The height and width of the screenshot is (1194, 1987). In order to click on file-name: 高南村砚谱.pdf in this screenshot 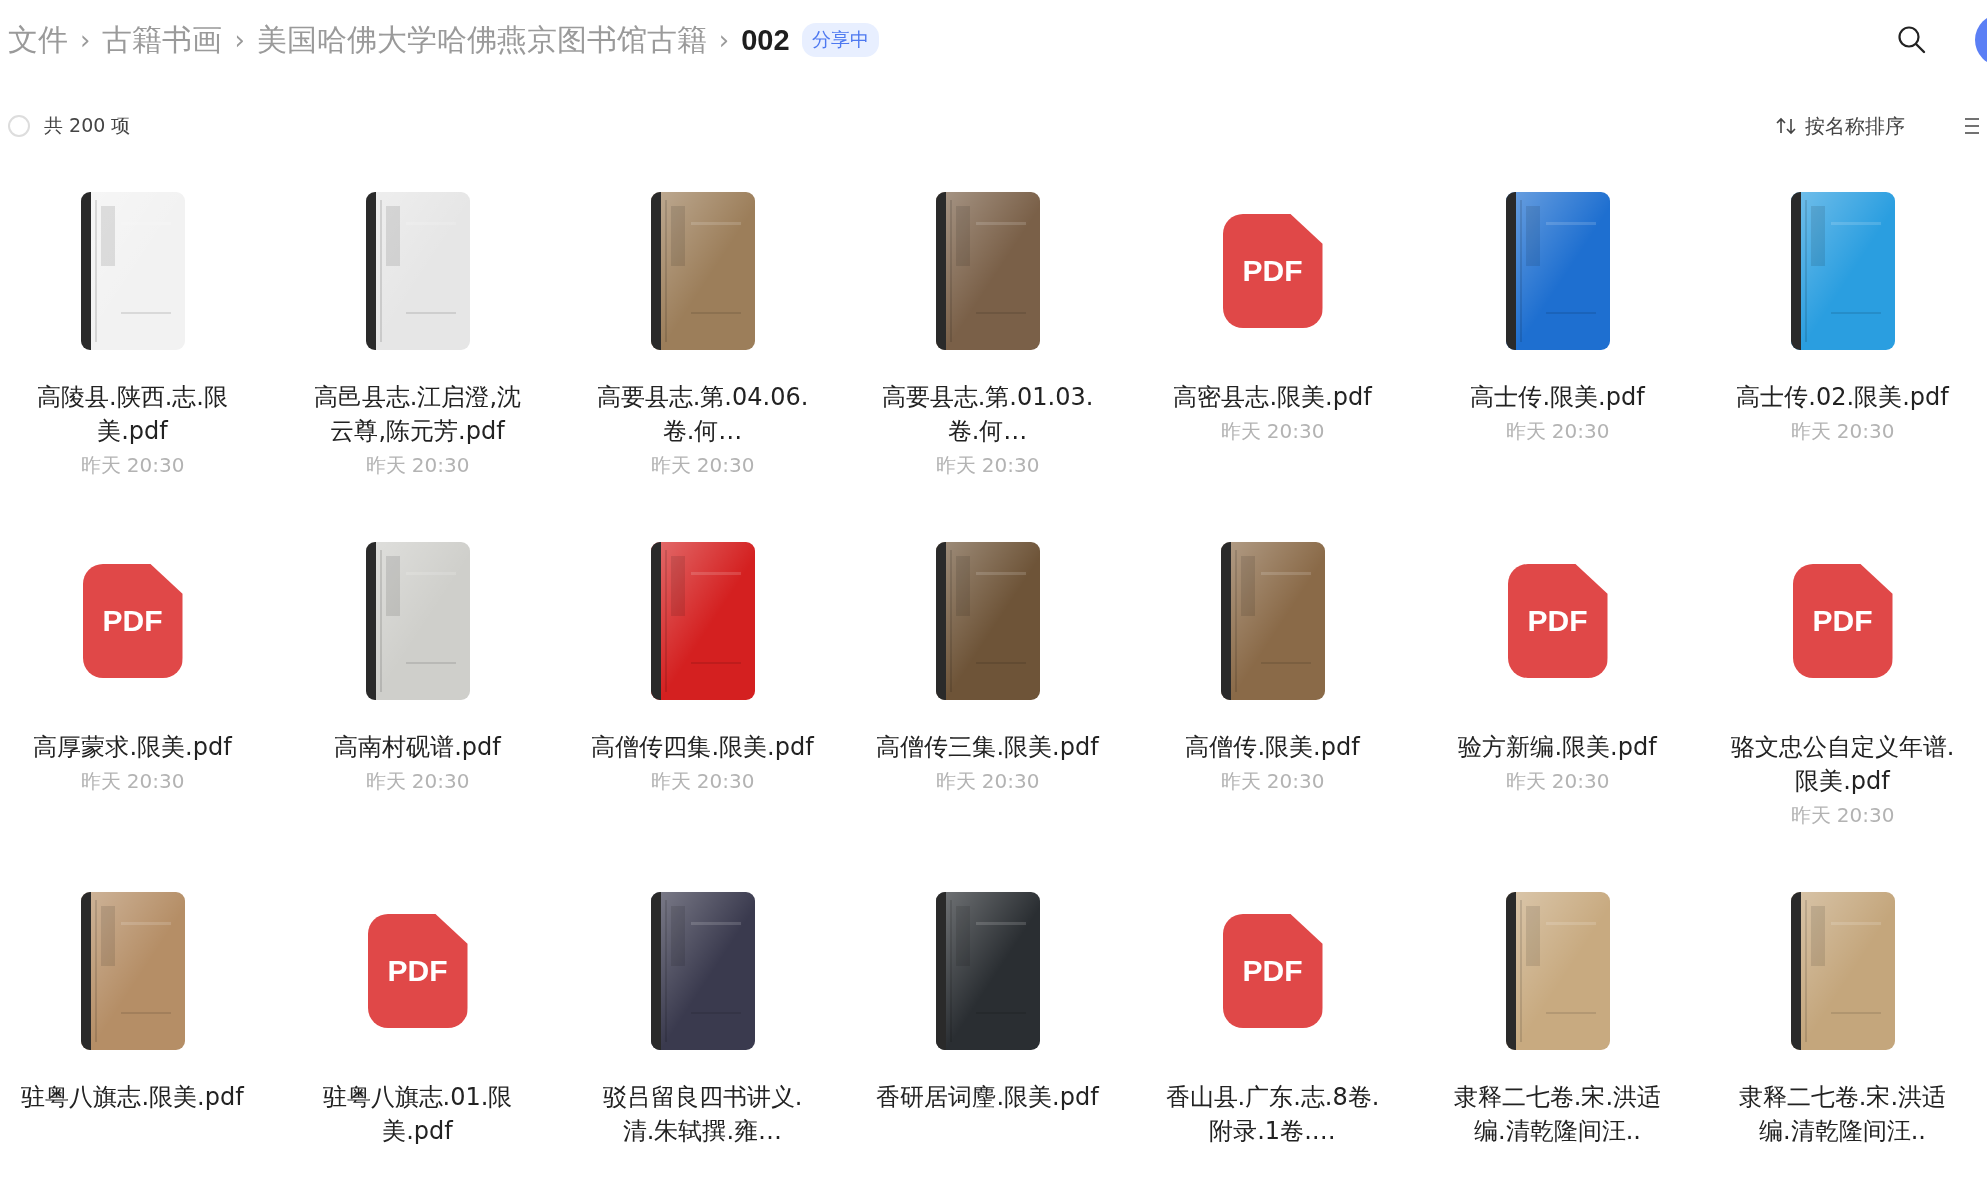, I will do `click(417, 747)`.